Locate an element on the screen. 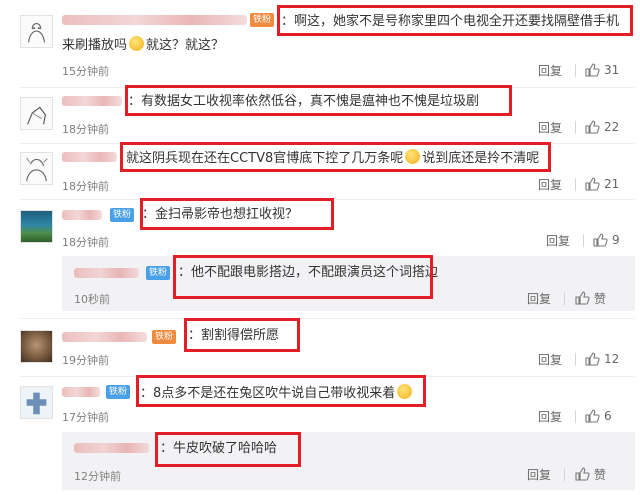  like-count: 9 is located at coordinates (616, 240).